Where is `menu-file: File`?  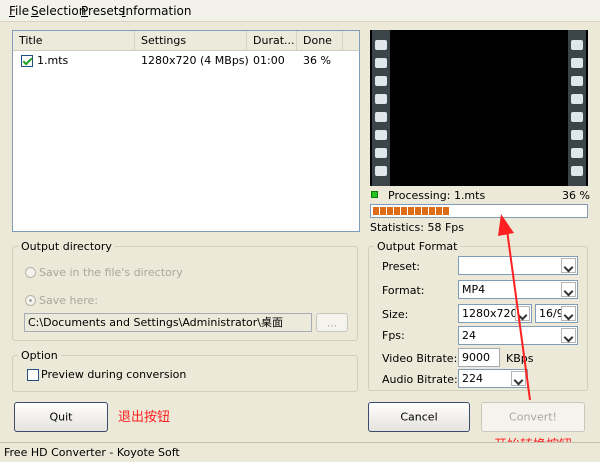 menu-file: File is located at coordinates (19, 11).